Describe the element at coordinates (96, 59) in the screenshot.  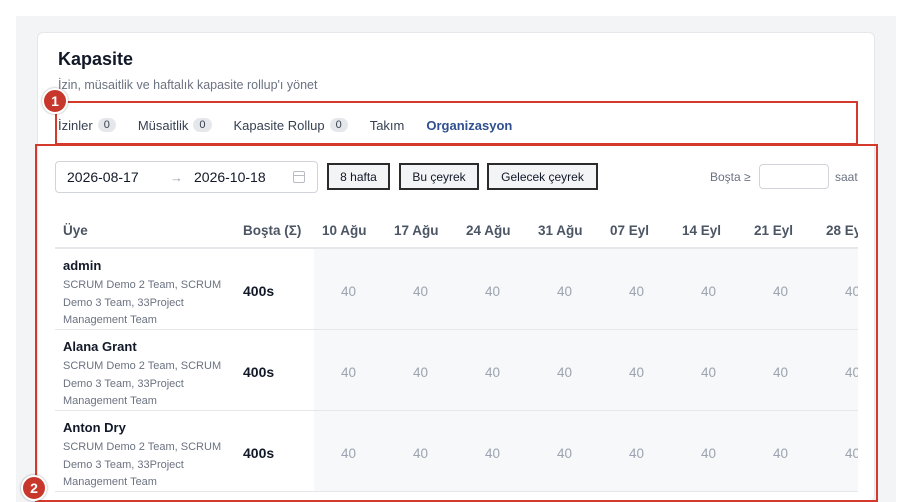
I see `page-title: Kapasite` at that location.